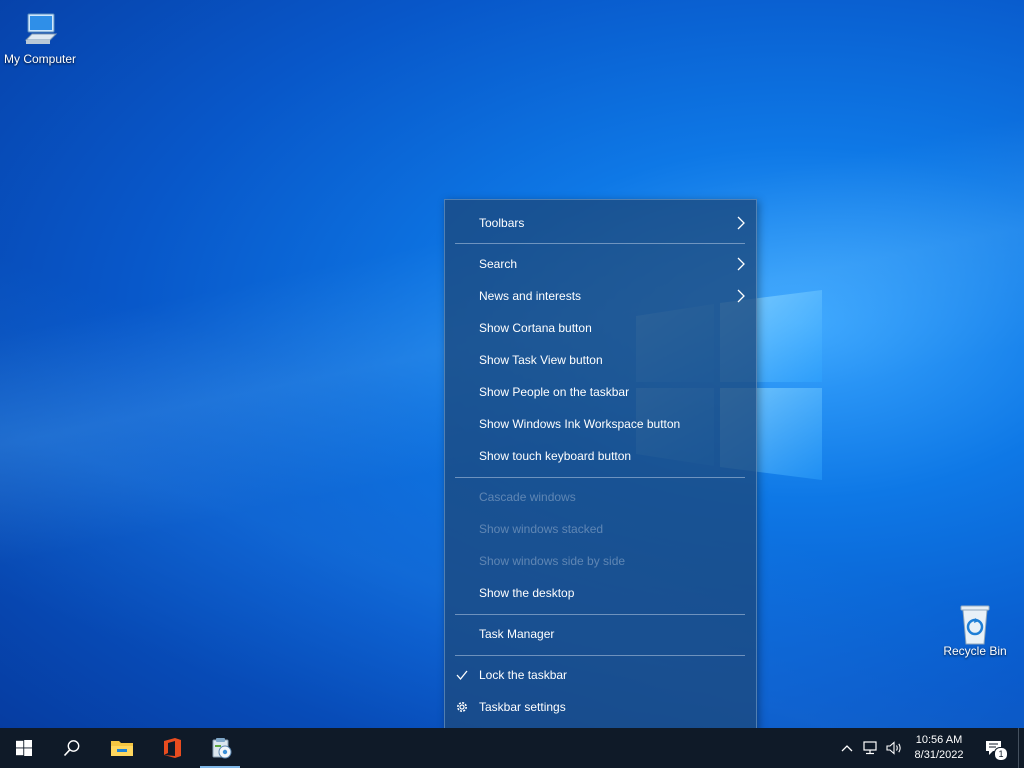  I want to click on menu-item-task-manager: Task Manager, so click(600, 634).